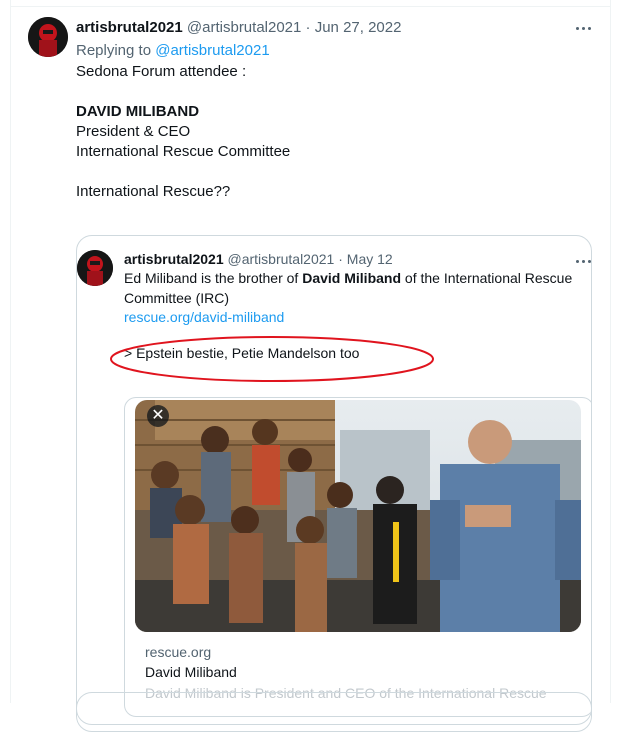 The width and height of the screenshot is (617, 732). What do you see at coordinates (370, 259) in the screenshot?
I see `quoted-timestamp: May 12` at bounding box center [370, 259].